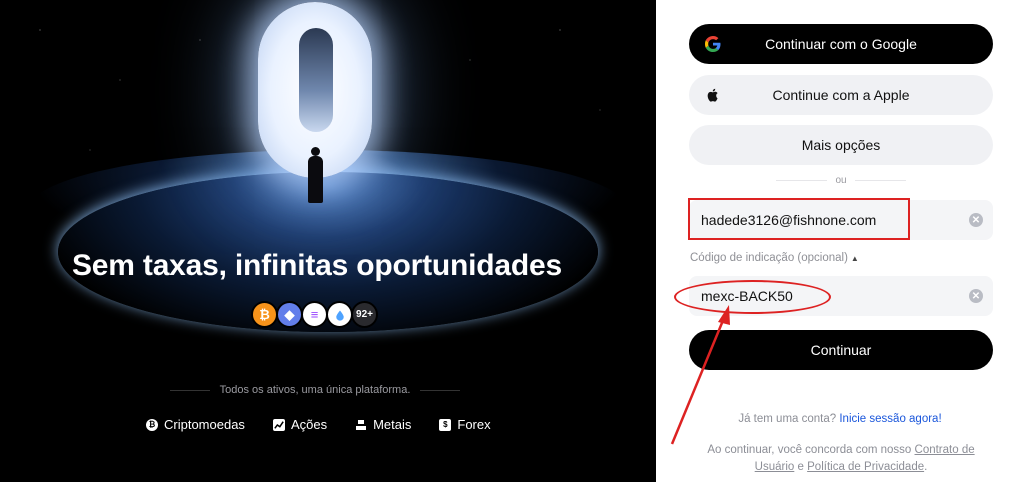 This screenshot has width=1024, height=482. Describe the element at coordinates (316, 80) in the screenshot. I see `zero-portal-hole` at that location.